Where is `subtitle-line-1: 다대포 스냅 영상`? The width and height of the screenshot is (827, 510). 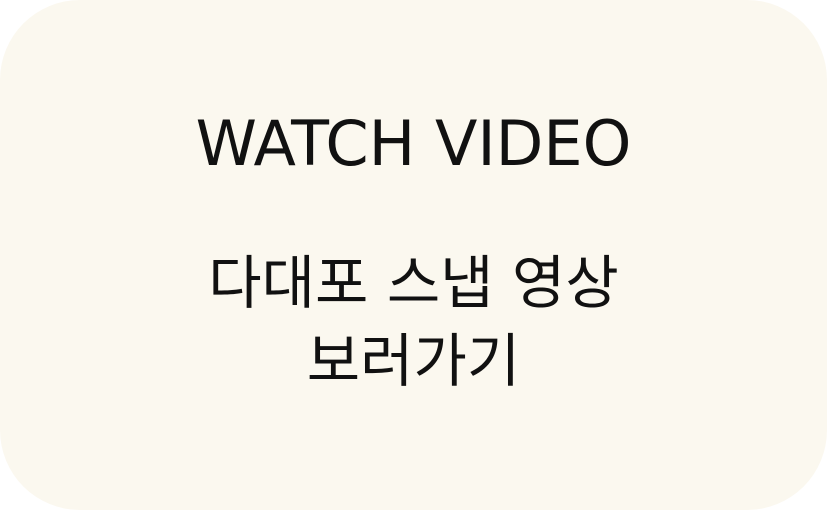
subtitle-line-1: 다대포 스냅 영상 is located at coordinates (413, 283).